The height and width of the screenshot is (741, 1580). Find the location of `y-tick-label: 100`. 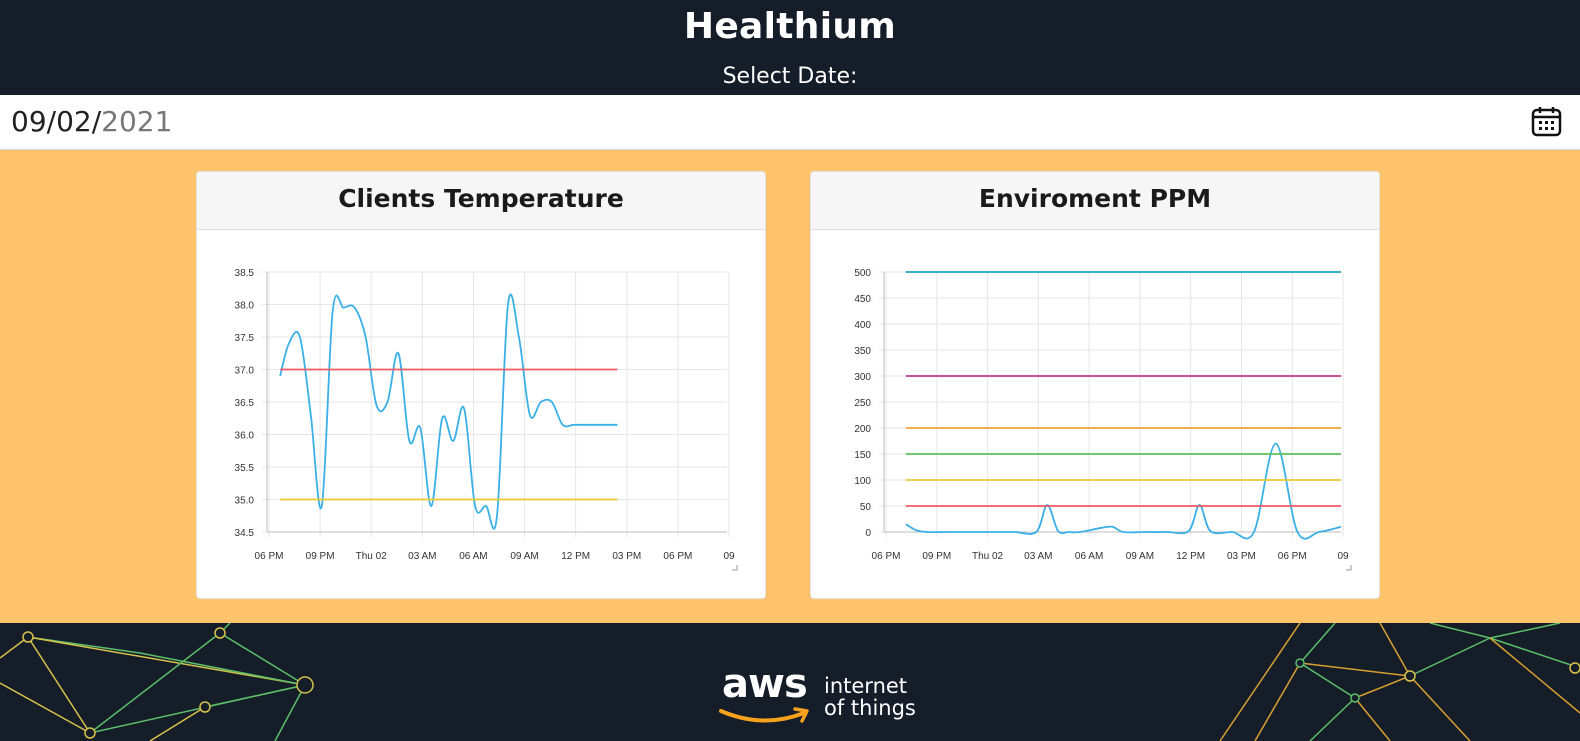

y-tick-label: 100 is located at coordinates (862, 481).